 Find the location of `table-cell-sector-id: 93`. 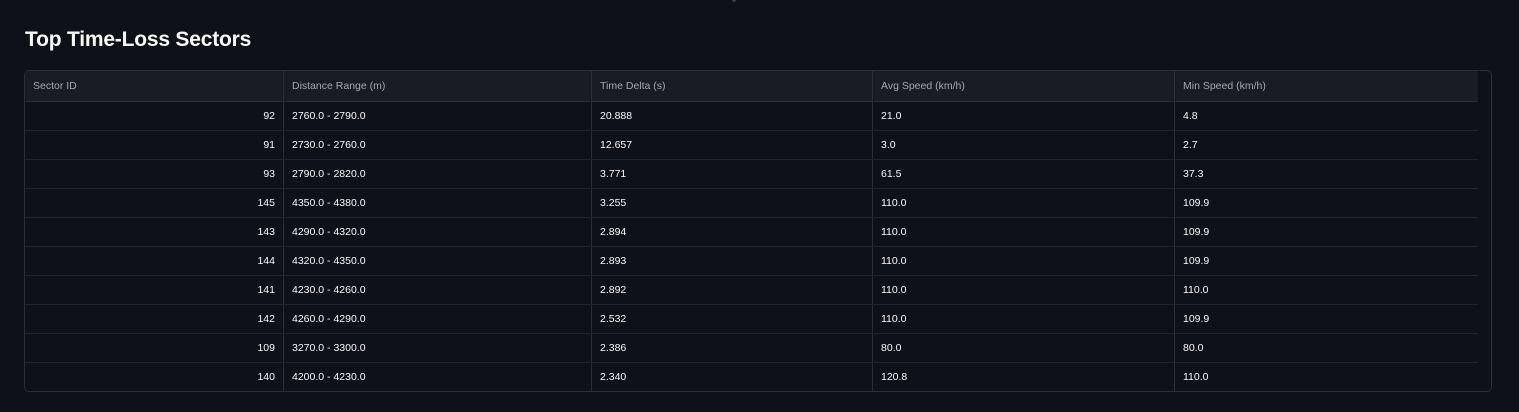

table-cell-sector-id: 93 is located at coordinates (154, 174).